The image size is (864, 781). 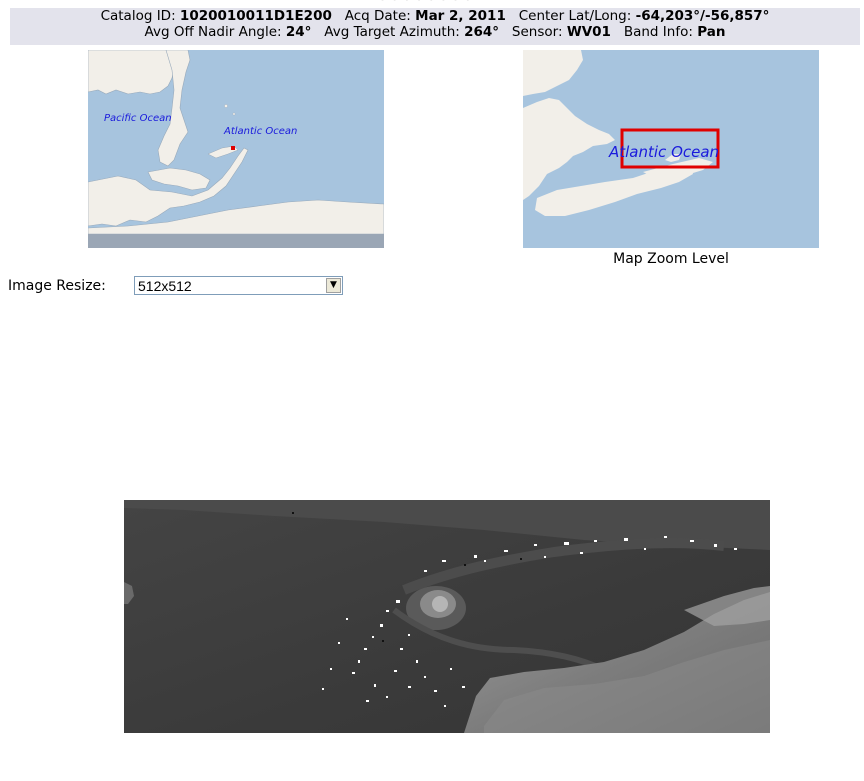 What do you see at coordinates (333, 285) in the screenshot?
I see `chevron-down-icon: ▼` at bounding box center [333, 285].